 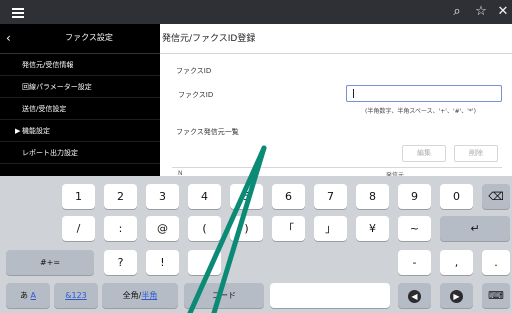 I want to click on sidebar-item-report: レポート出力設定, so click(x=80, y=153).